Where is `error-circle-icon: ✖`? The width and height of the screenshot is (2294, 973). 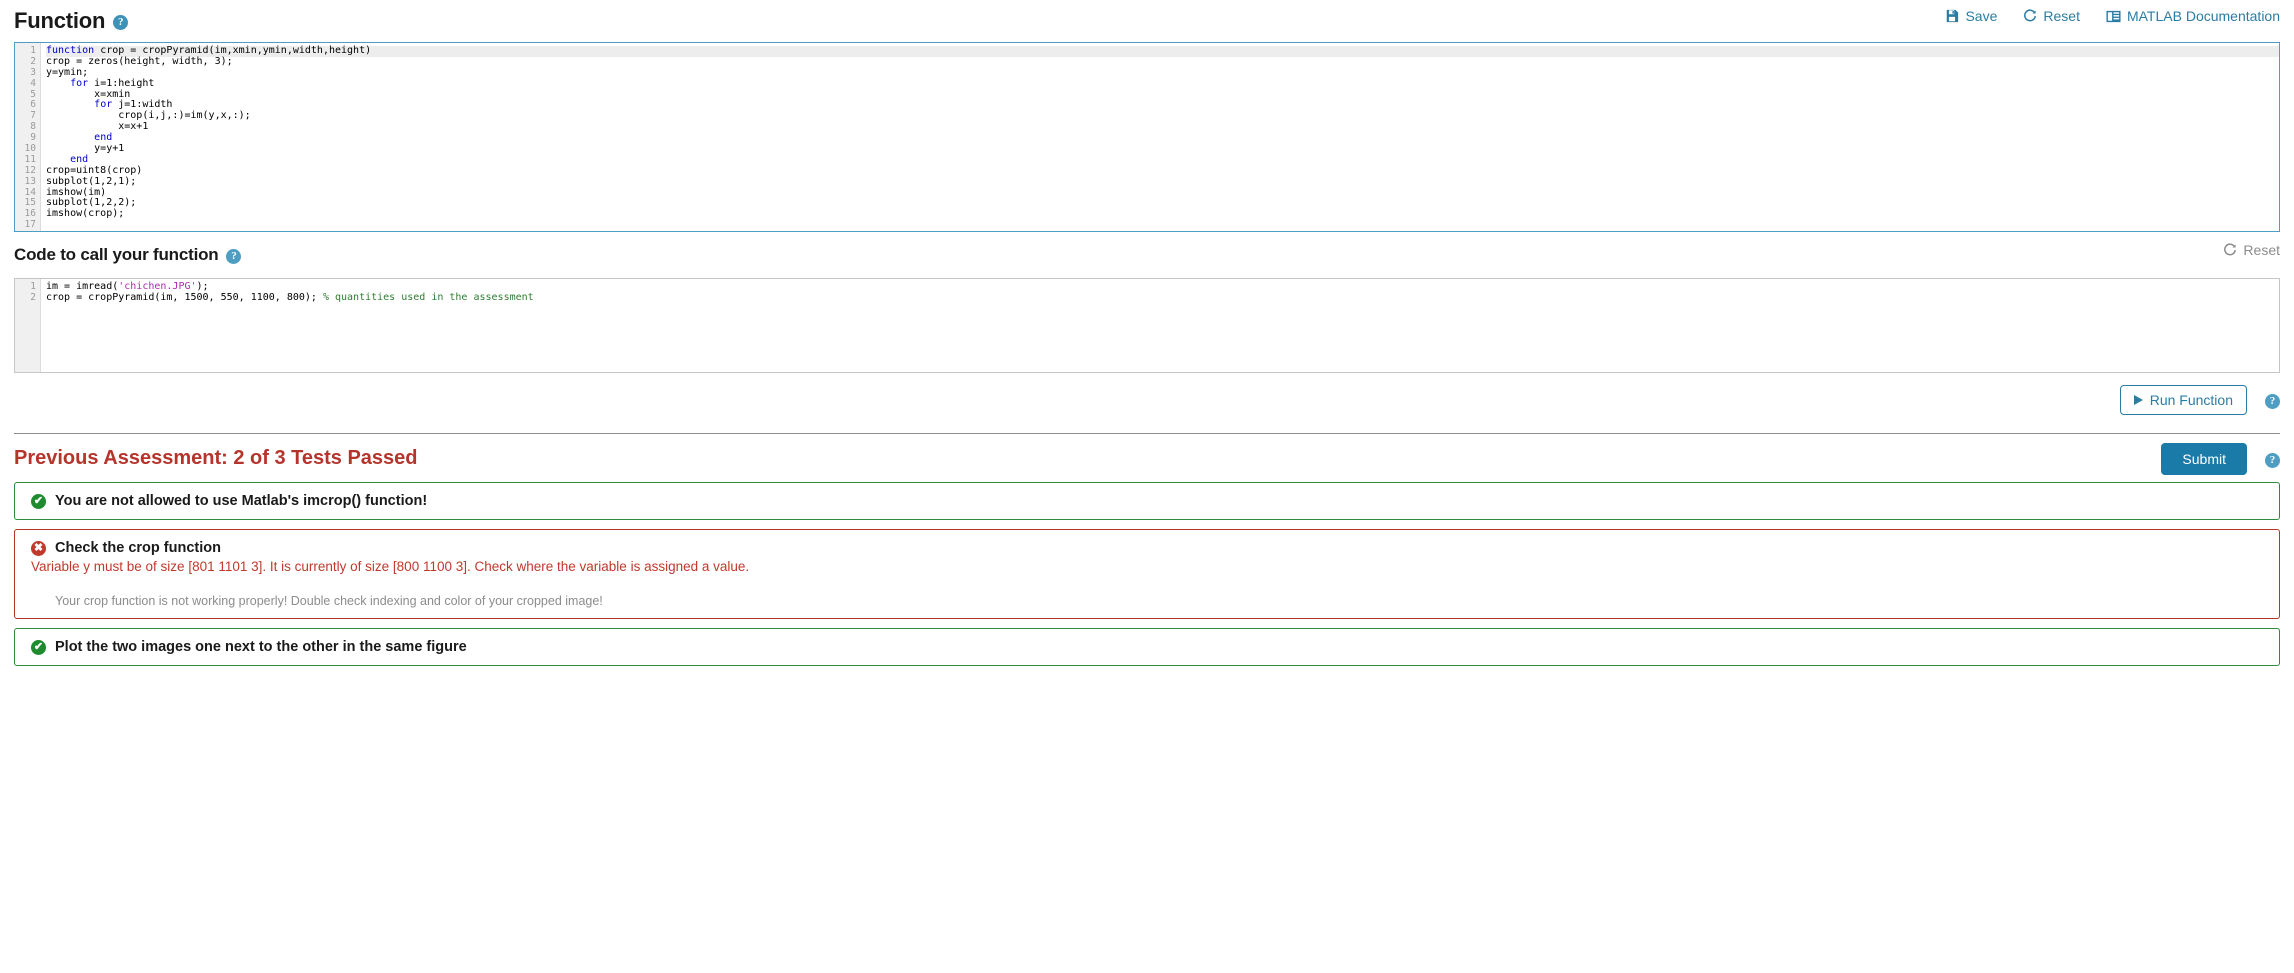 error-circle-icon: ✖ is located at coordinates (38, 548).